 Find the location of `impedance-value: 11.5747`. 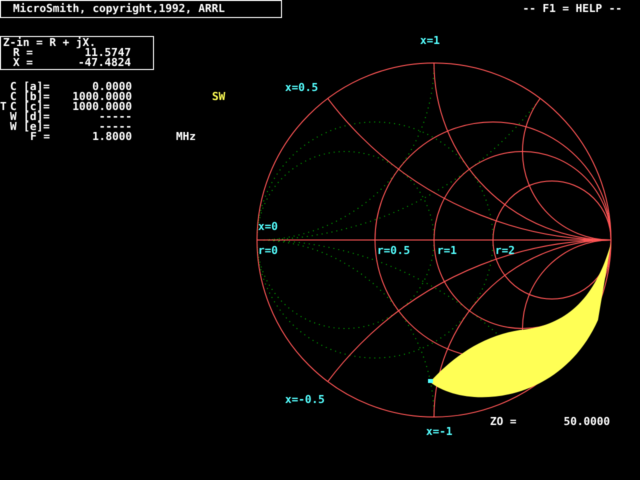

impedance-value: 11.5747 is located at coordinates (107, 53).